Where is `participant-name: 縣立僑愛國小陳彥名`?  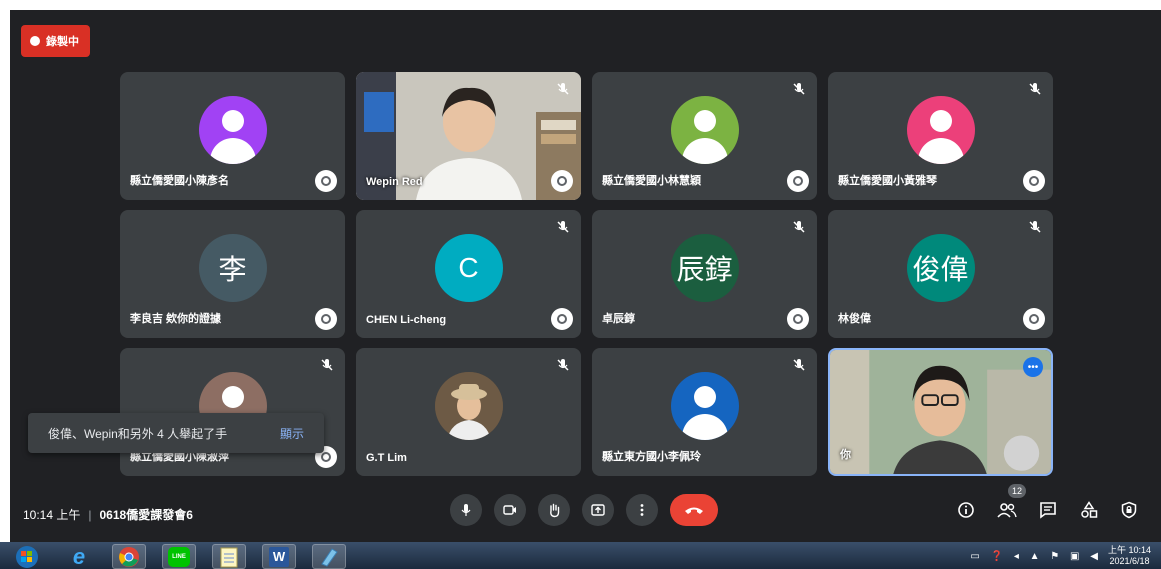
participant-name: 縣立僑愛國小陳彥名 is located at coordinates (179, 181).